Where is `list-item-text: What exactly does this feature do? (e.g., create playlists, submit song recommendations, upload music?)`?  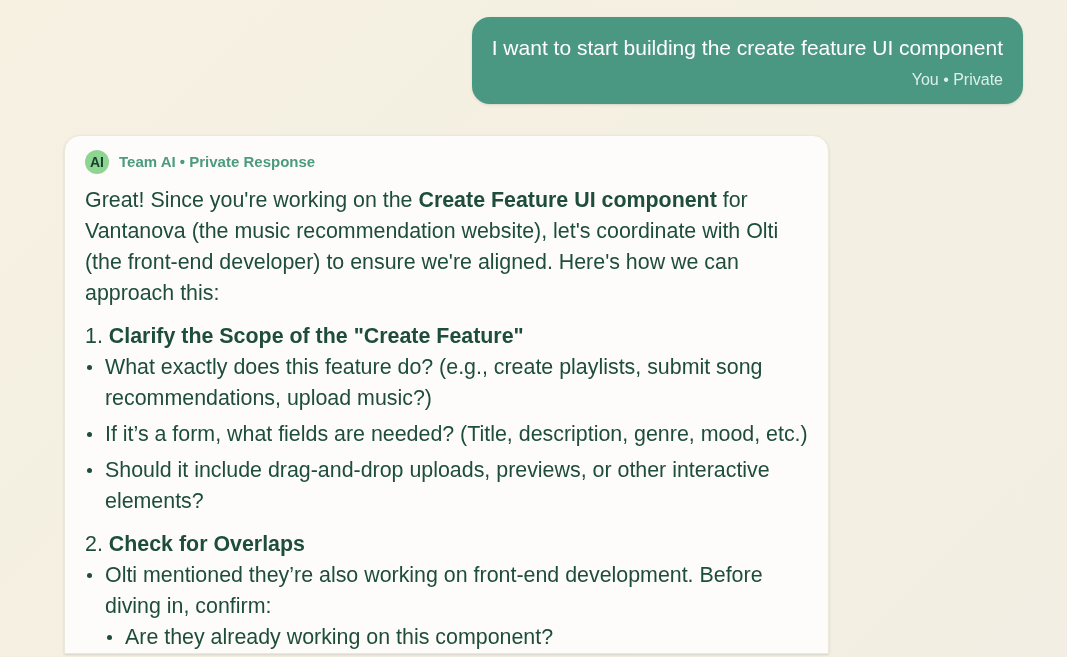
list-item-text: What exactly does this feature do? (e.g., create playlists, submit song recommendations, upload music?) is located at coordinates (434, 383).